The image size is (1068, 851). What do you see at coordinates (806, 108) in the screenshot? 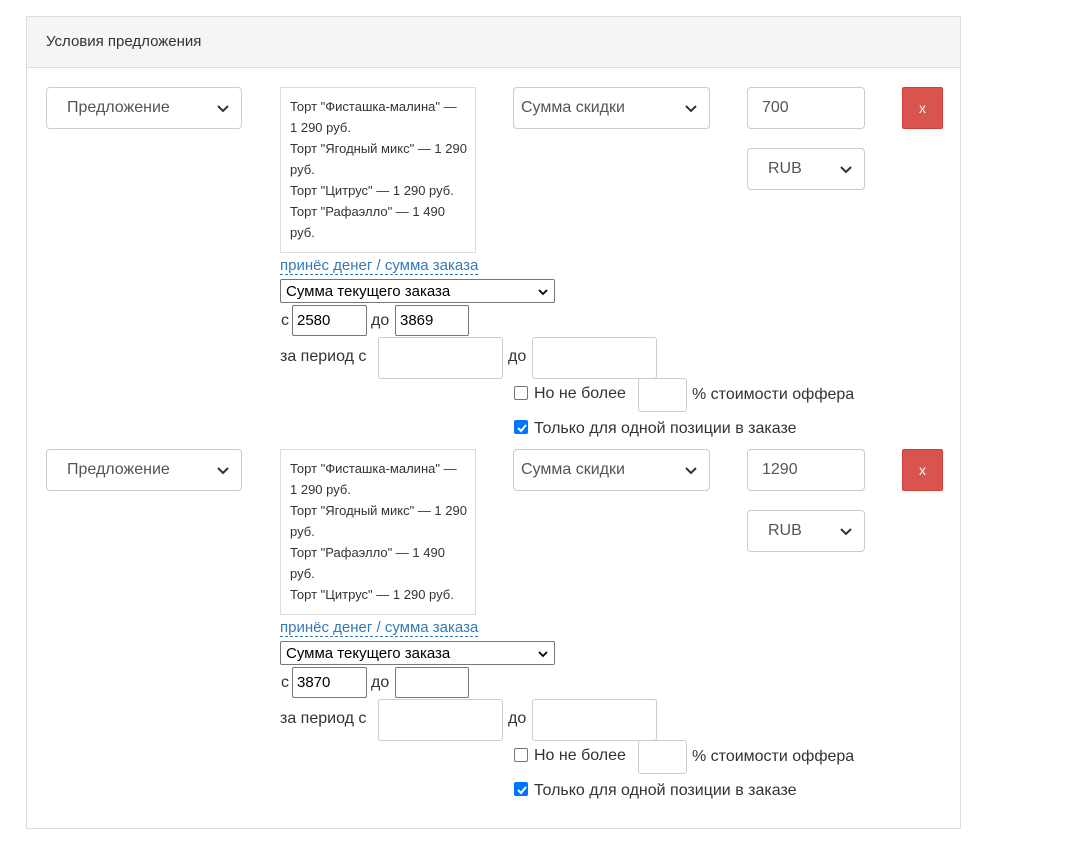
I see `discount-value-input: 700` at bounding box center [806, 108].